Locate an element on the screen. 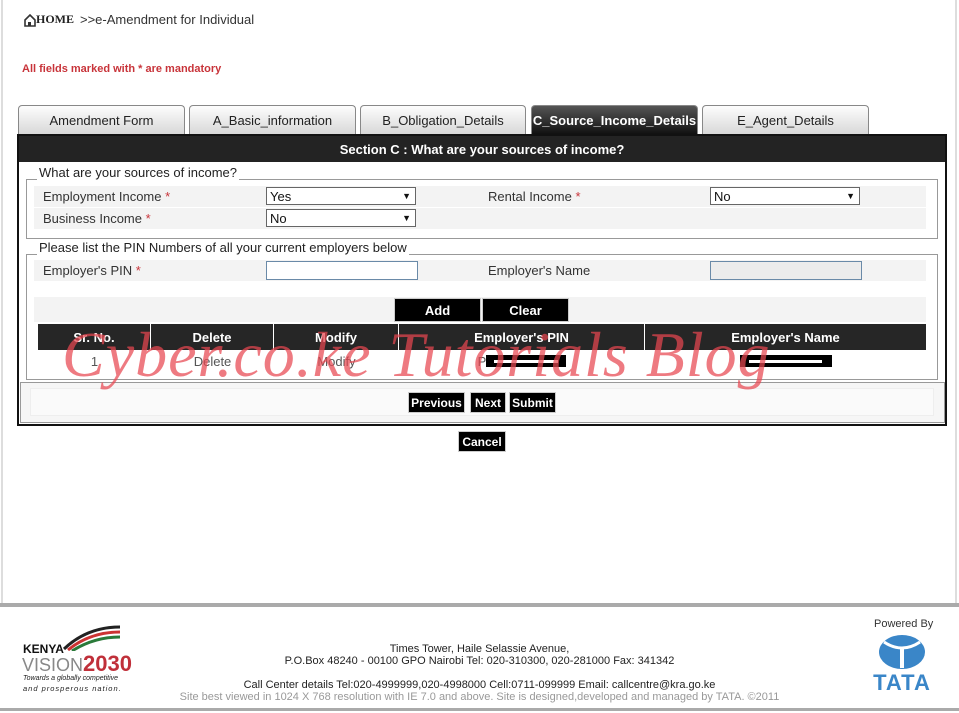 Image resolution: width=959 pixels, height=713 pixels. col-modify: Modify is located at coordinates (336, 337).